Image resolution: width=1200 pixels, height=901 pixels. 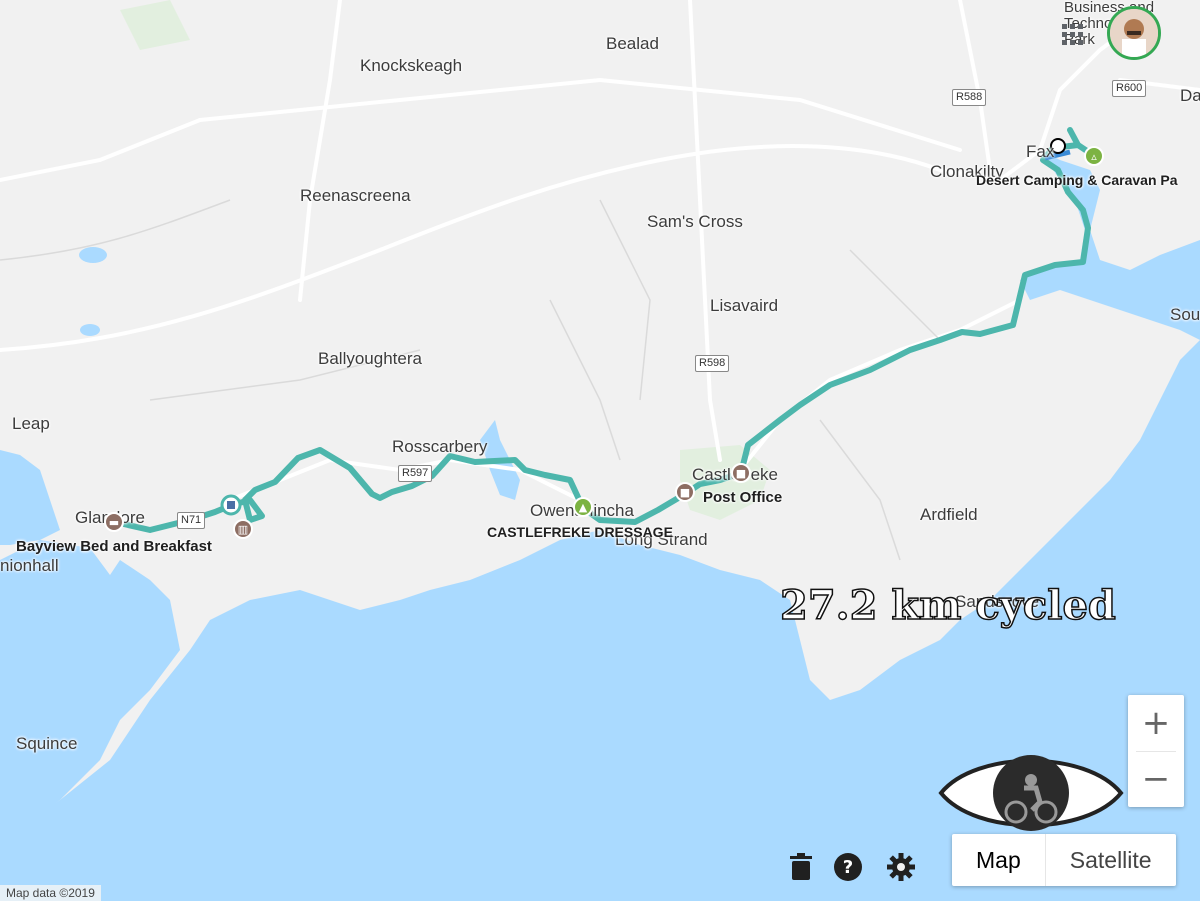 I want to click on apps-grid-icon, so click(x=1073, y=35).